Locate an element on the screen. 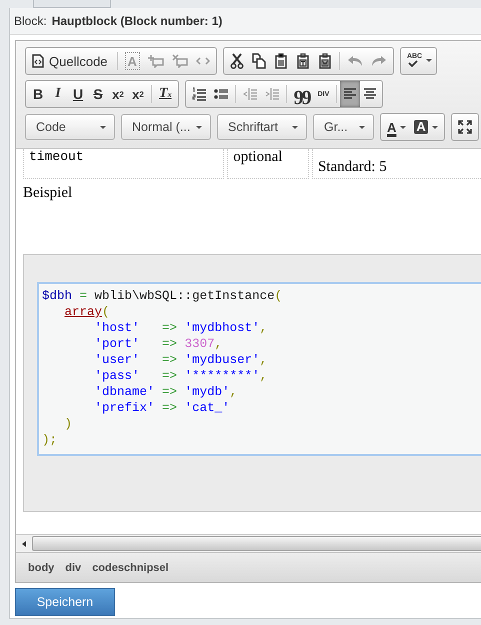 The image size is (481, 625). indent-icon is located at coordinates (271, 94).